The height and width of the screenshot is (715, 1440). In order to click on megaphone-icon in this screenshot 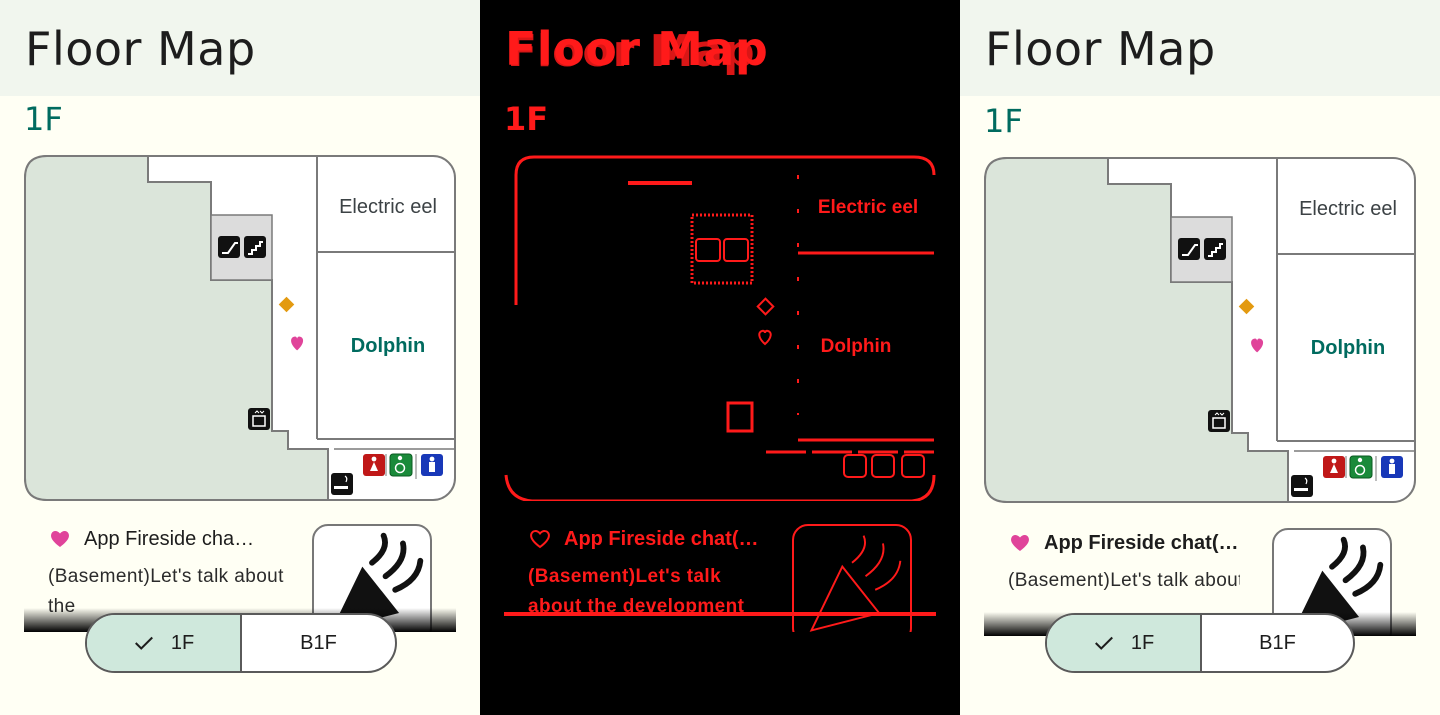, I will do `click(855, 583)`.